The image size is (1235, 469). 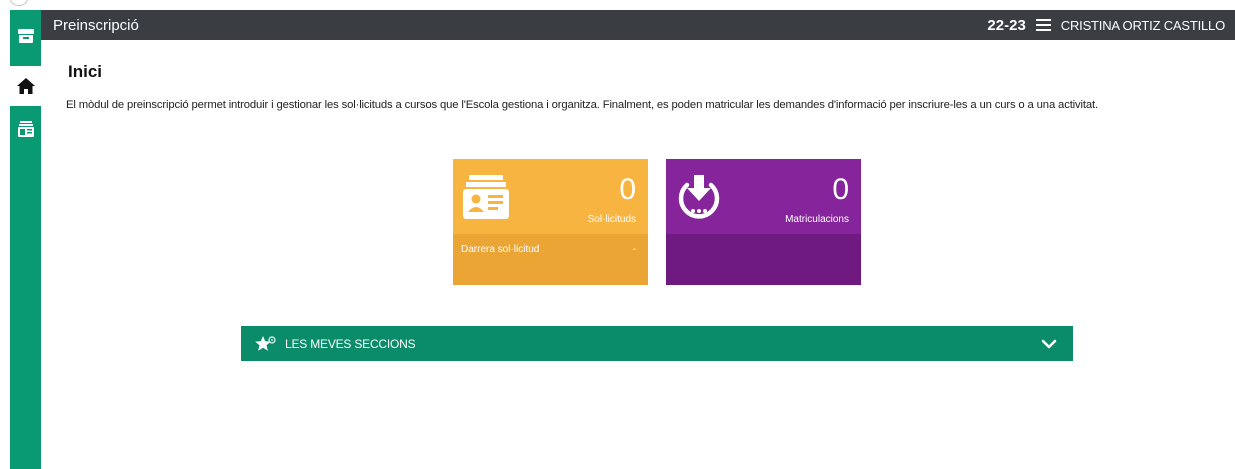 What do you see at coordinates (699, 197) in the screenshot?
I see `download-circle-icon` at bounding box center [699, 197].